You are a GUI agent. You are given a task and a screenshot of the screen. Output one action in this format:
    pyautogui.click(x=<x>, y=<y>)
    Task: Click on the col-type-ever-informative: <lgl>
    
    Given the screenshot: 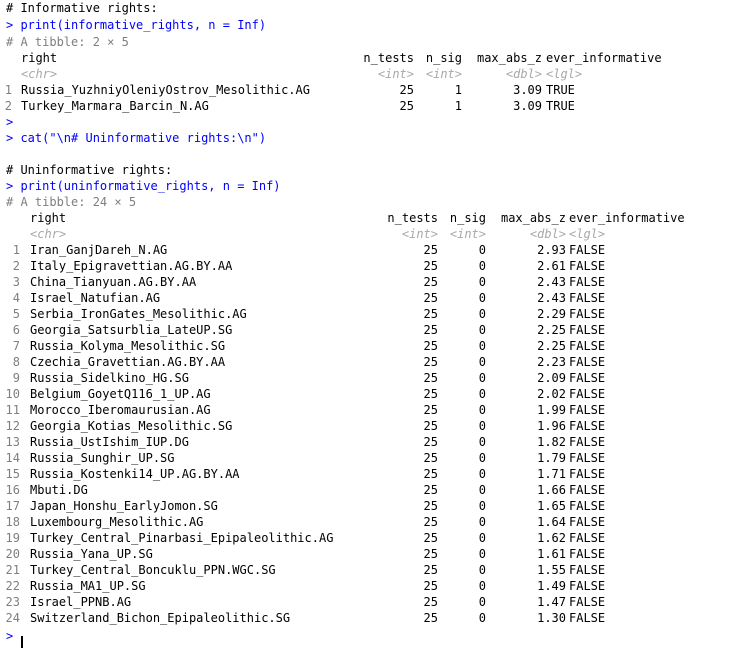 What is the action you would take?
    pyautogui.click(x=564, y=74)
    